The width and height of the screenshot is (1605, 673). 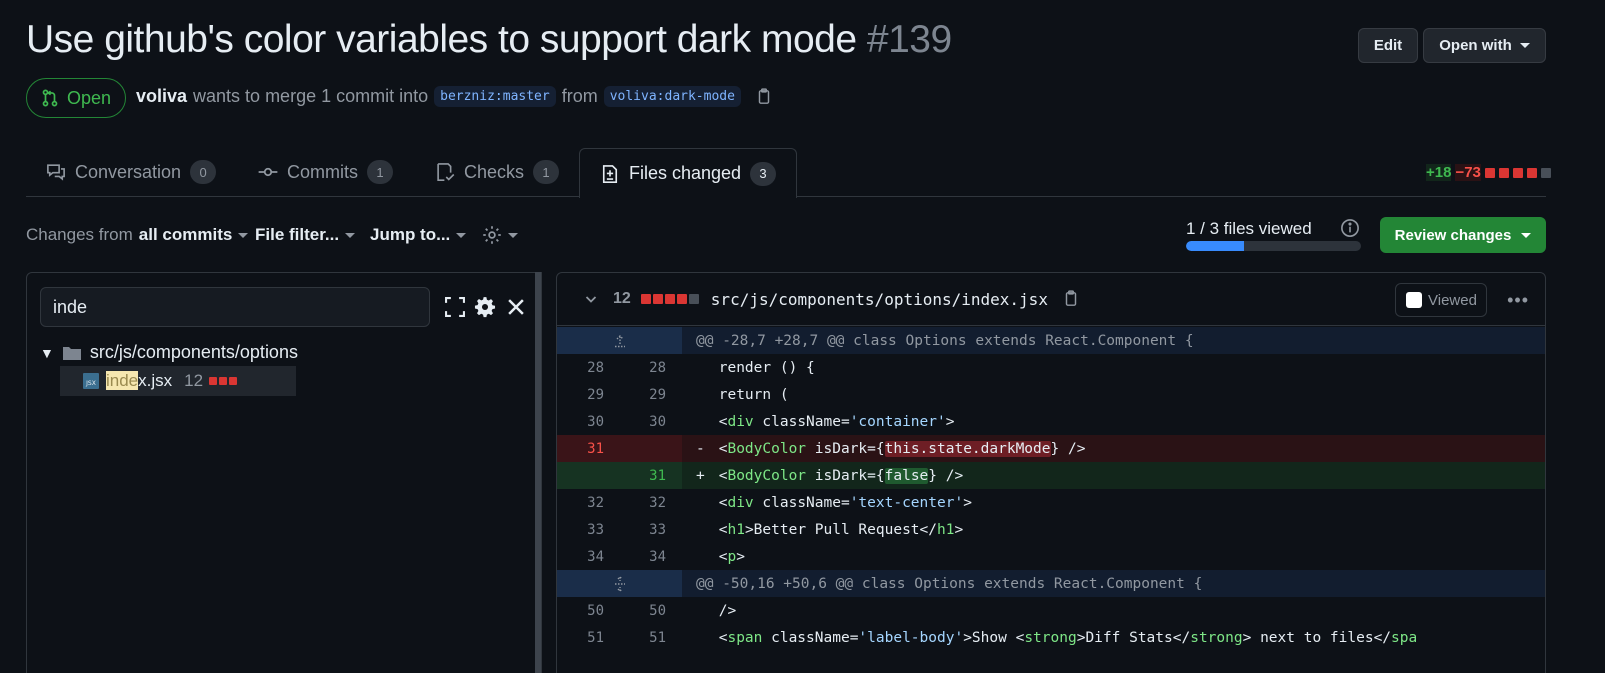 What do you see at coordinates (841, 529) in the screenshot?
I see `code-line: <h1>Better Pull Request</h1>` at bounding box center [841, 529].